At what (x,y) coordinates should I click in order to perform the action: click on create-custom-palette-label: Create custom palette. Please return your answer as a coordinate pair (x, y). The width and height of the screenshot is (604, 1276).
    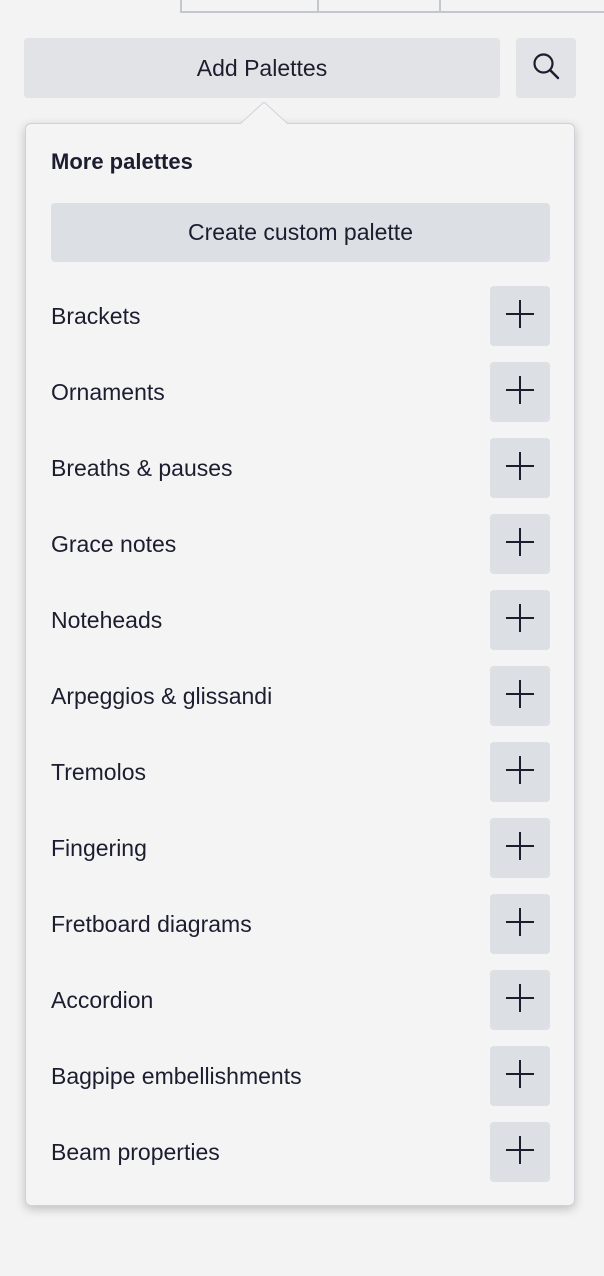
    Looking at the image, I should click on (300, 232).